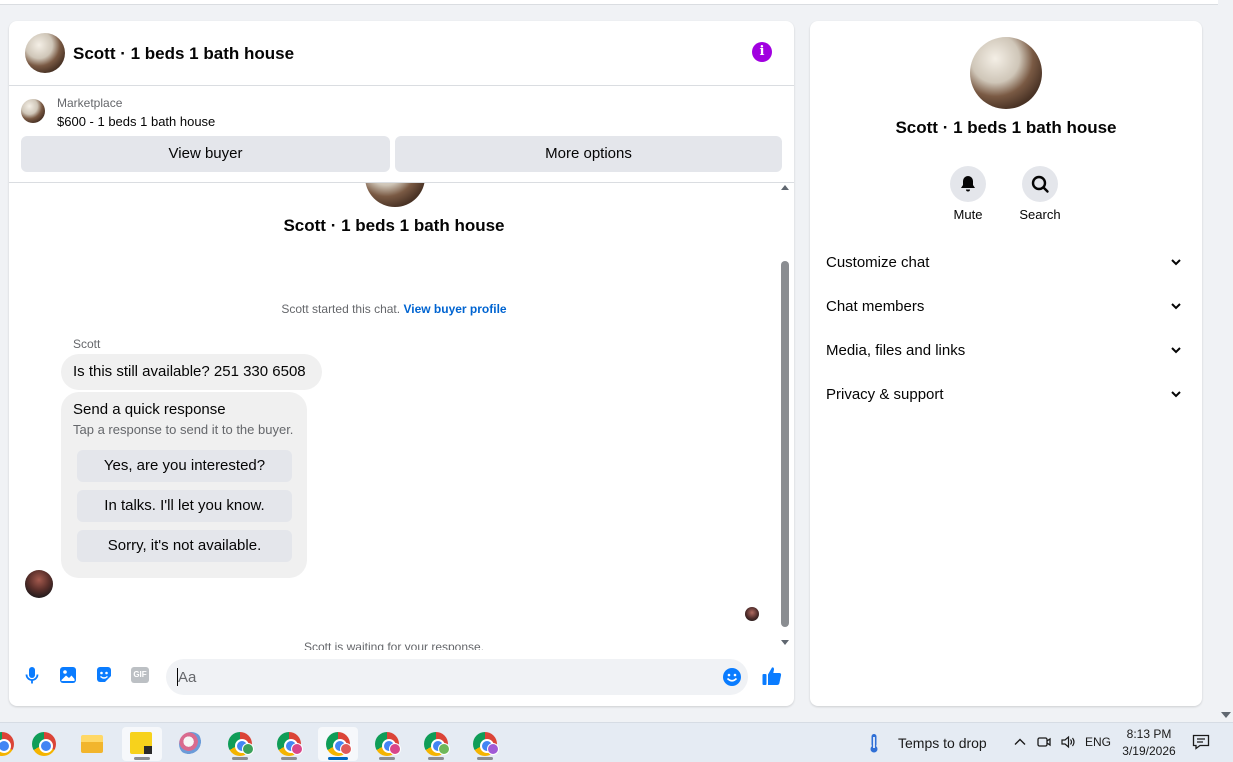 Image resolution: width=1233 pixels, height=762 pixels. What do you see at coordinates (942, 743) in the screenshot?
I see `weather-text: Temps to drop` at bounding box center [942, 743].